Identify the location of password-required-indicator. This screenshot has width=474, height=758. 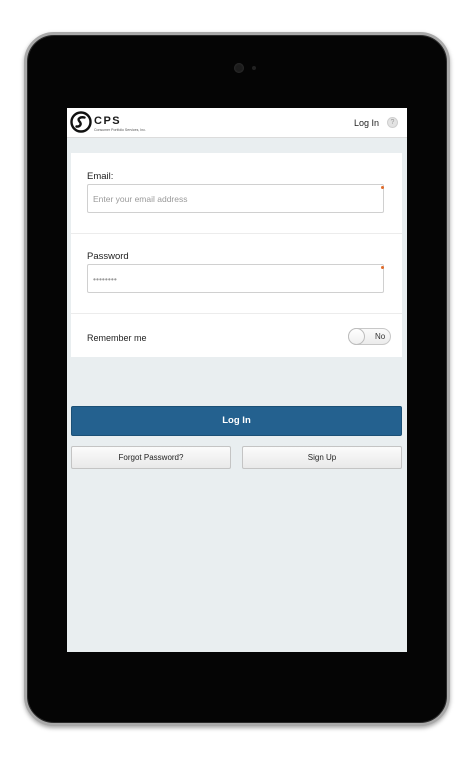
(382, 267).